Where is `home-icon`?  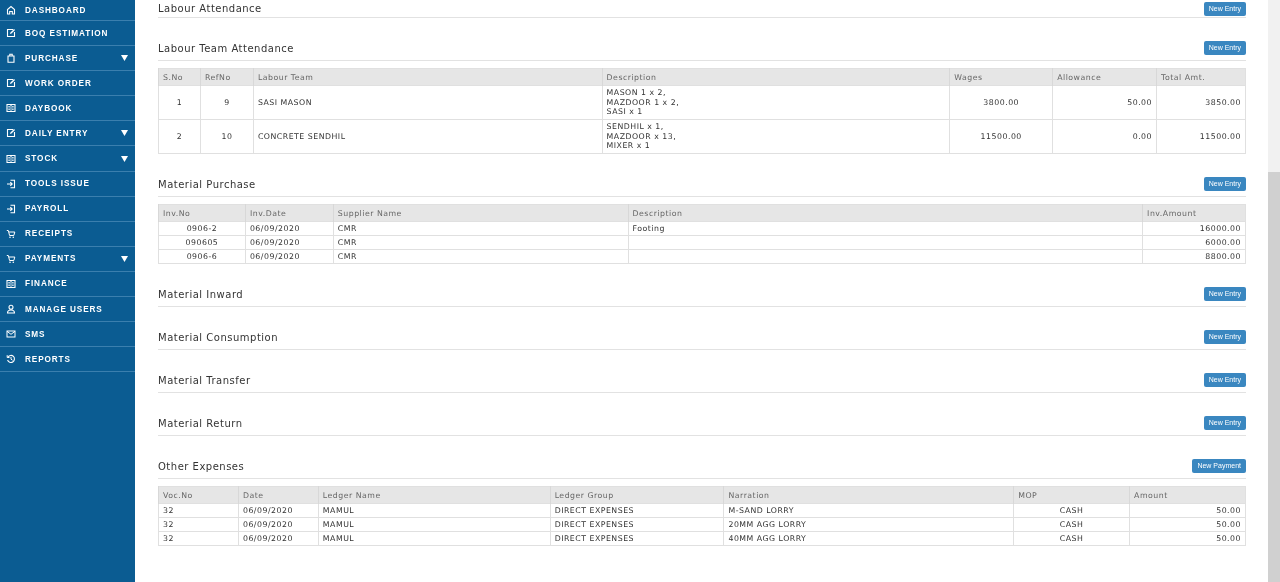
home-icon is located at coordinates (11, 10).